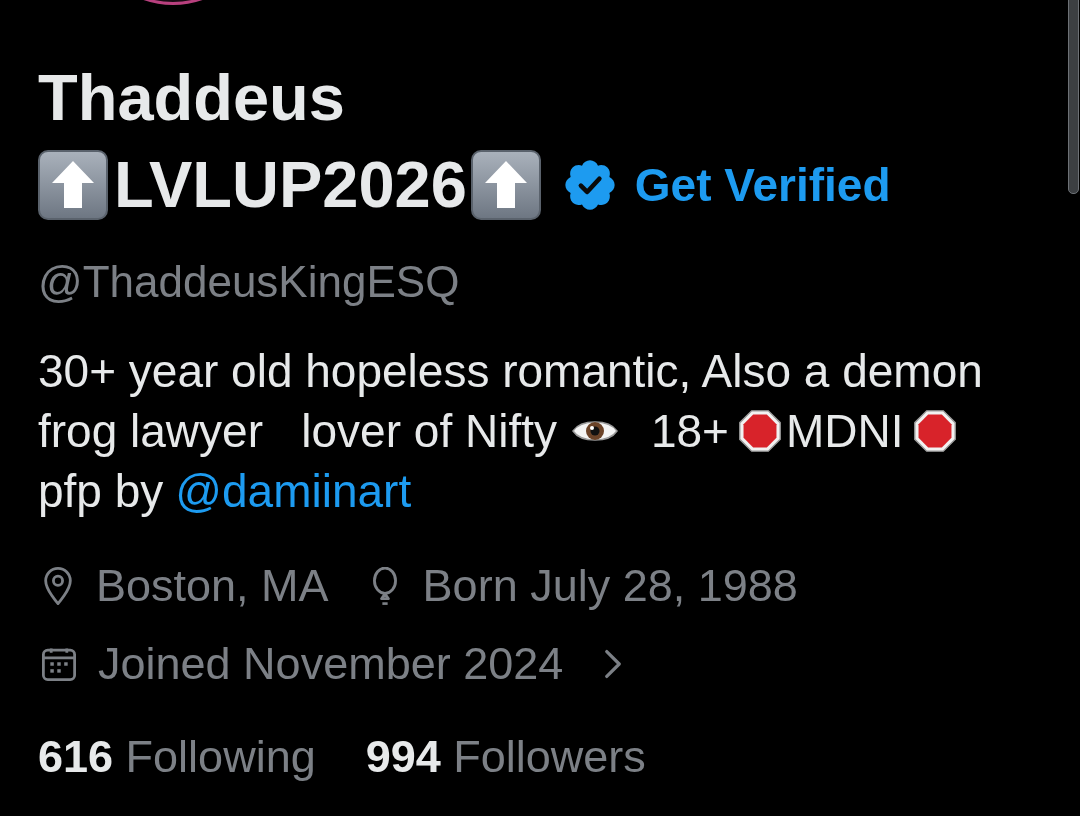 This screenshot has height=816, width=1080. What do you see at coordinates (610, 586) in the screenshot?
I see `birth-date: Born July 28, 1988` at bounding box center [610, 586].